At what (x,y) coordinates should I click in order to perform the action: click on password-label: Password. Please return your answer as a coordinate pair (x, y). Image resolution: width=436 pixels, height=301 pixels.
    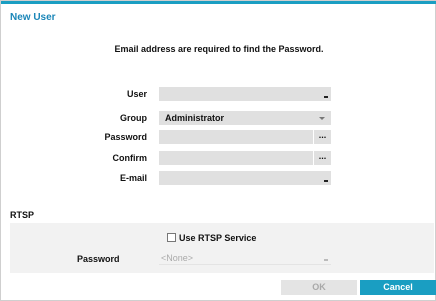
    Looking at the image, I should click on (125, 137).